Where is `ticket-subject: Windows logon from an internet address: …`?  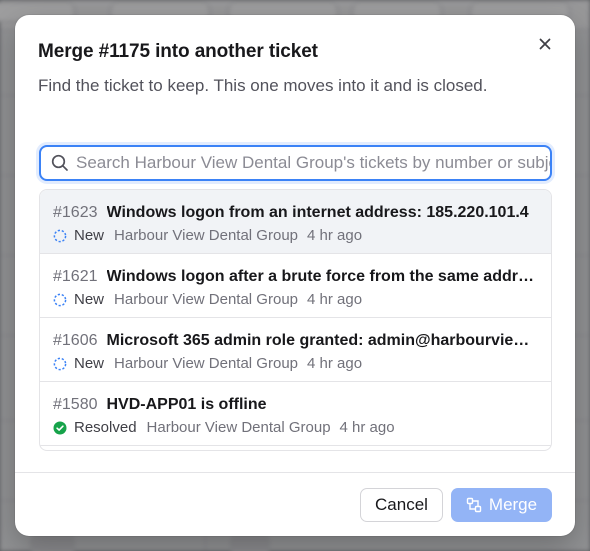 ticket-subject: Windows logon from an internet address: … is located at coordinates (317, 212).